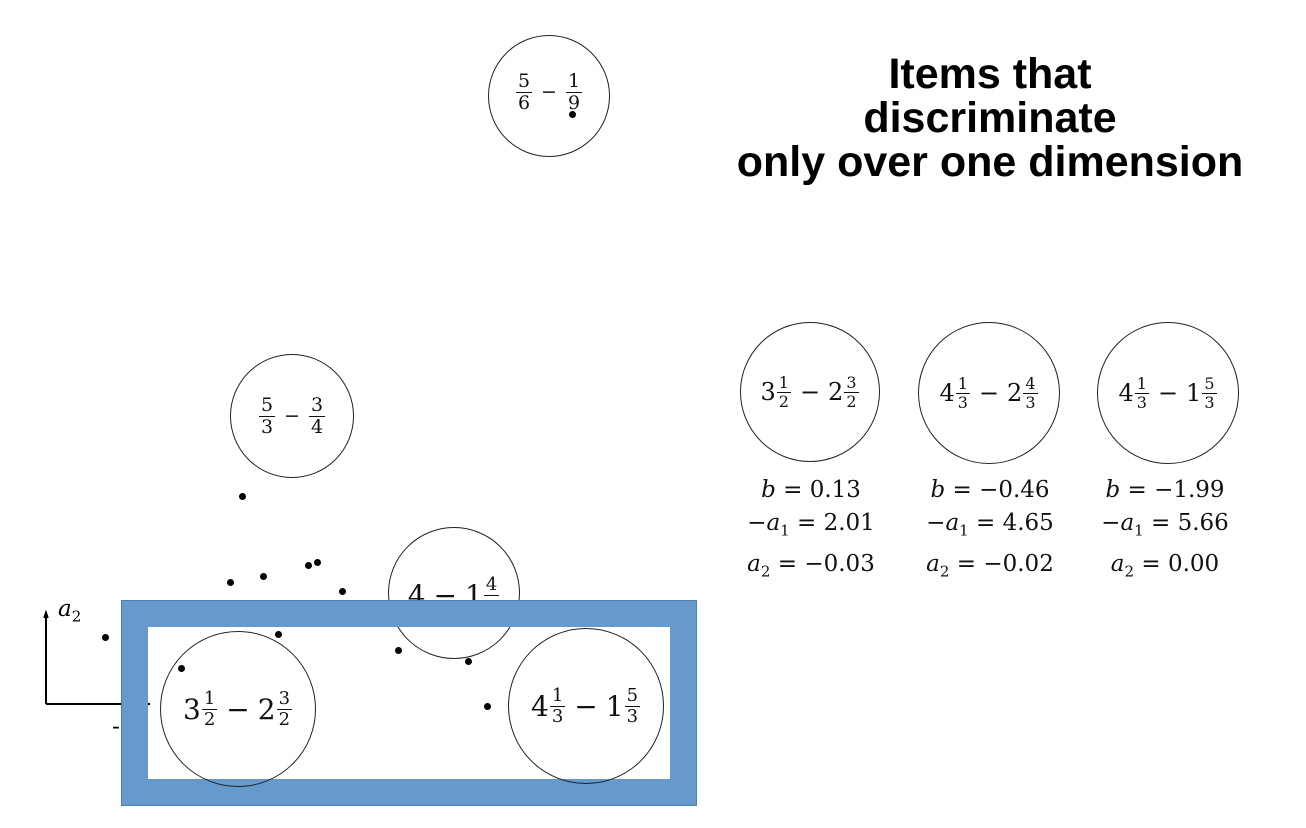 The height and width of the screenshot is (828, 1306). I want to click on item-circle-boxed-left: 312 − 232, so click(238, 709).